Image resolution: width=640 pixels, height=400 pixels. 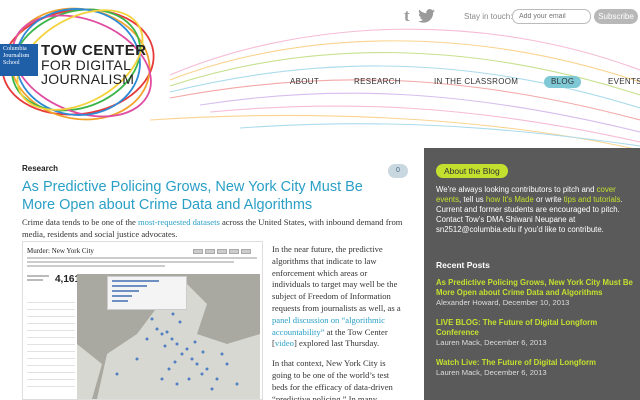 I want to click on nav-about: ABOUT, so click(x=304, y=82).